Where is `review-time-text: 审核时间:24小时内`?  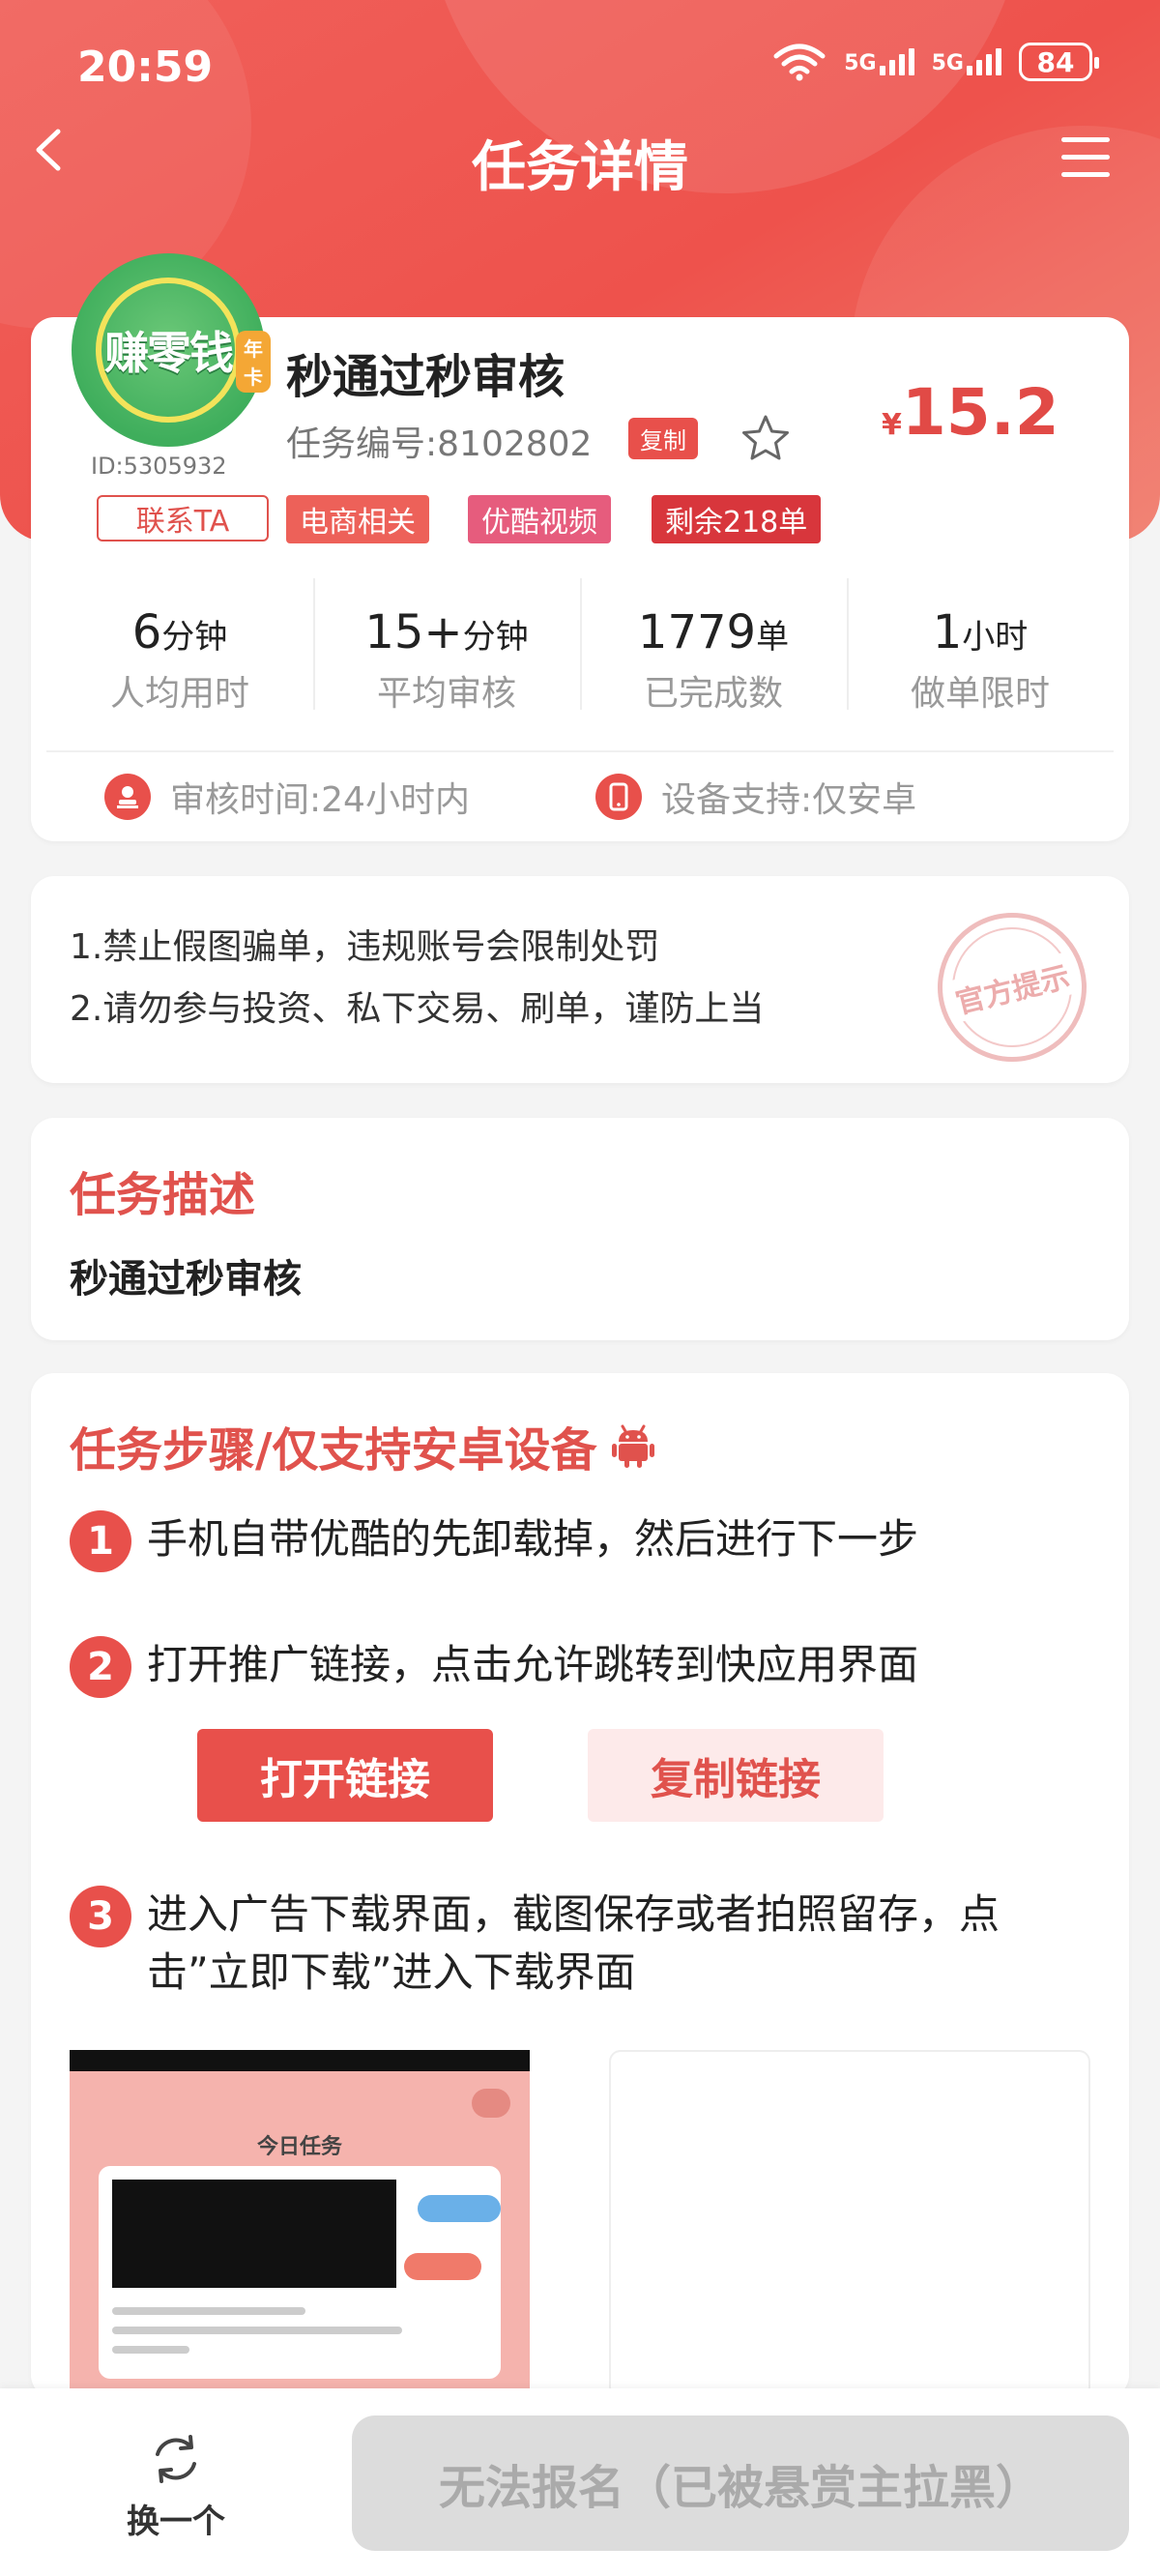 review-time-text: 审核时间:24小时内 is located at coordinates (320, 800).